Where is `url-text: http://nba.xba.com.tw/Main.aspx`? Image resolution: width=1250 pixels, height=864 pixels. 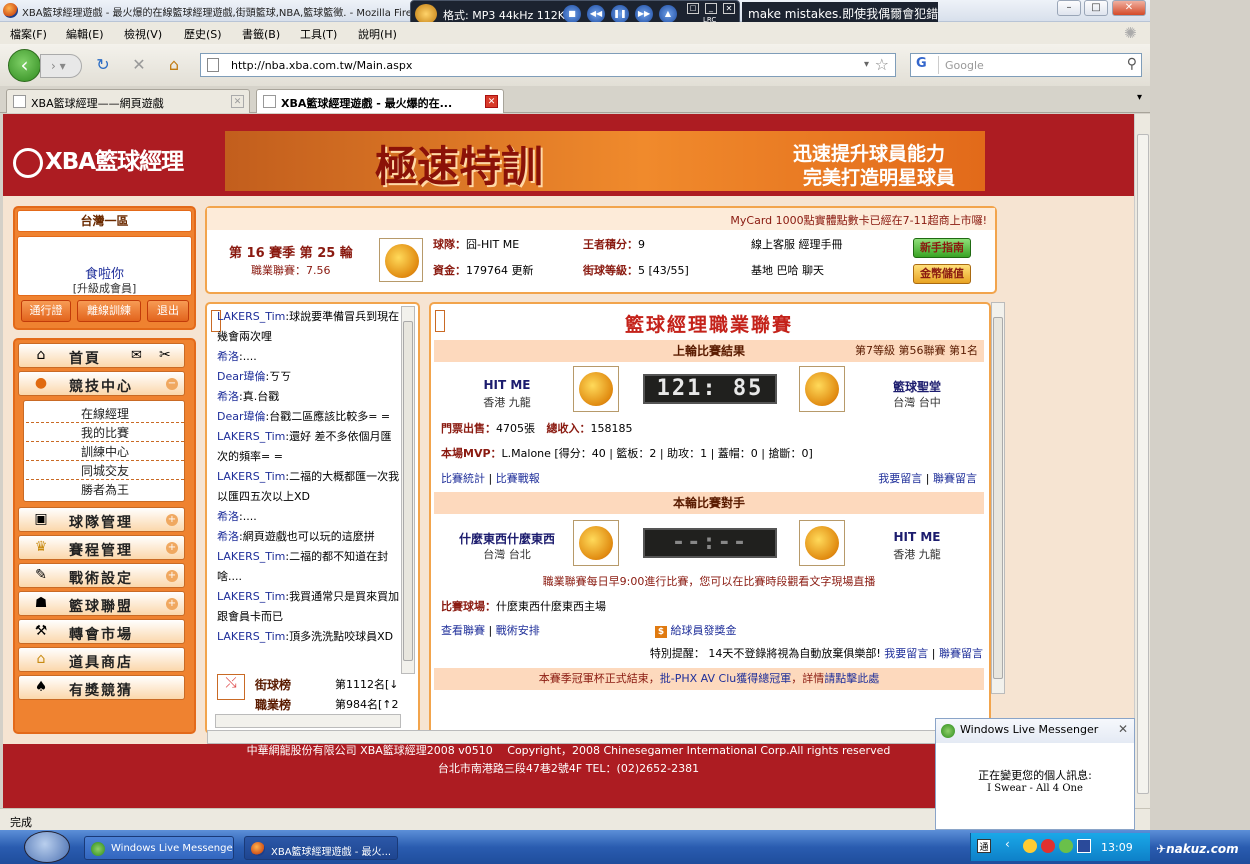 url-text: http://nba.xba.com.tw/Main.aspx is located at coordinates (321, 65).